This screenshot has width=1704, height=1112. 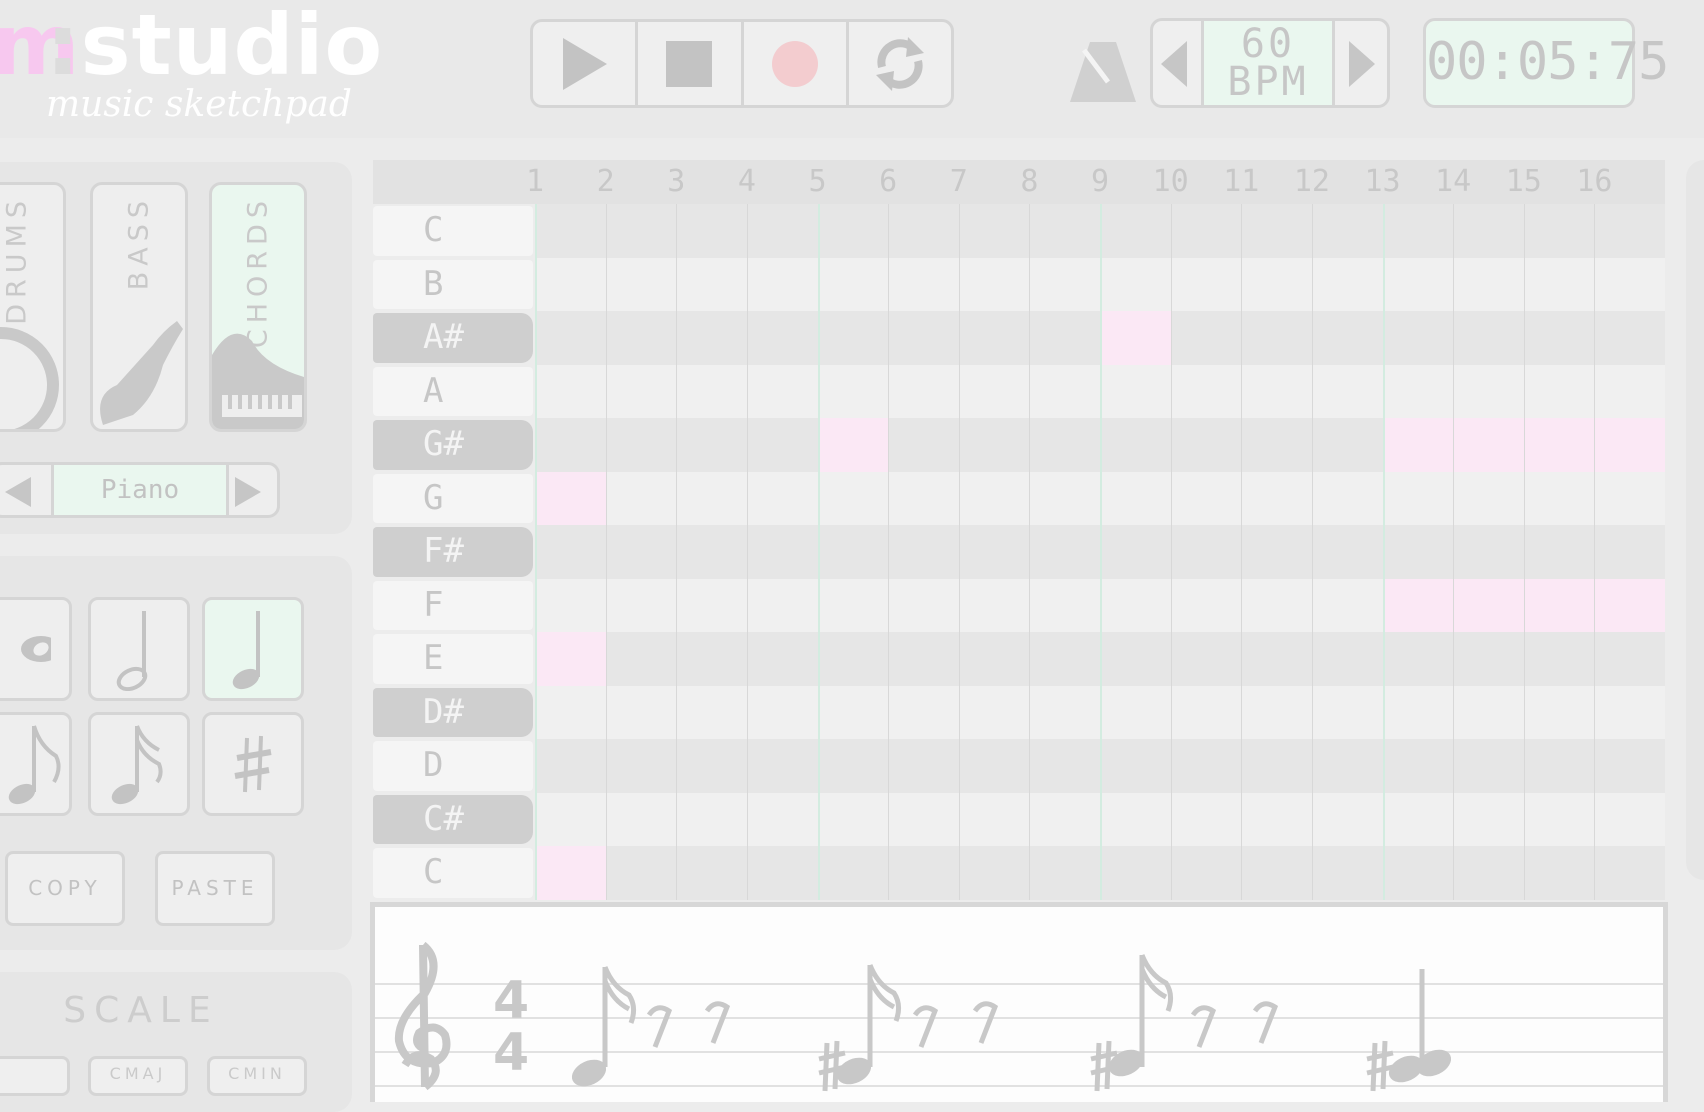 I want to click on step-number: 16, so click(x=1594, y=181).